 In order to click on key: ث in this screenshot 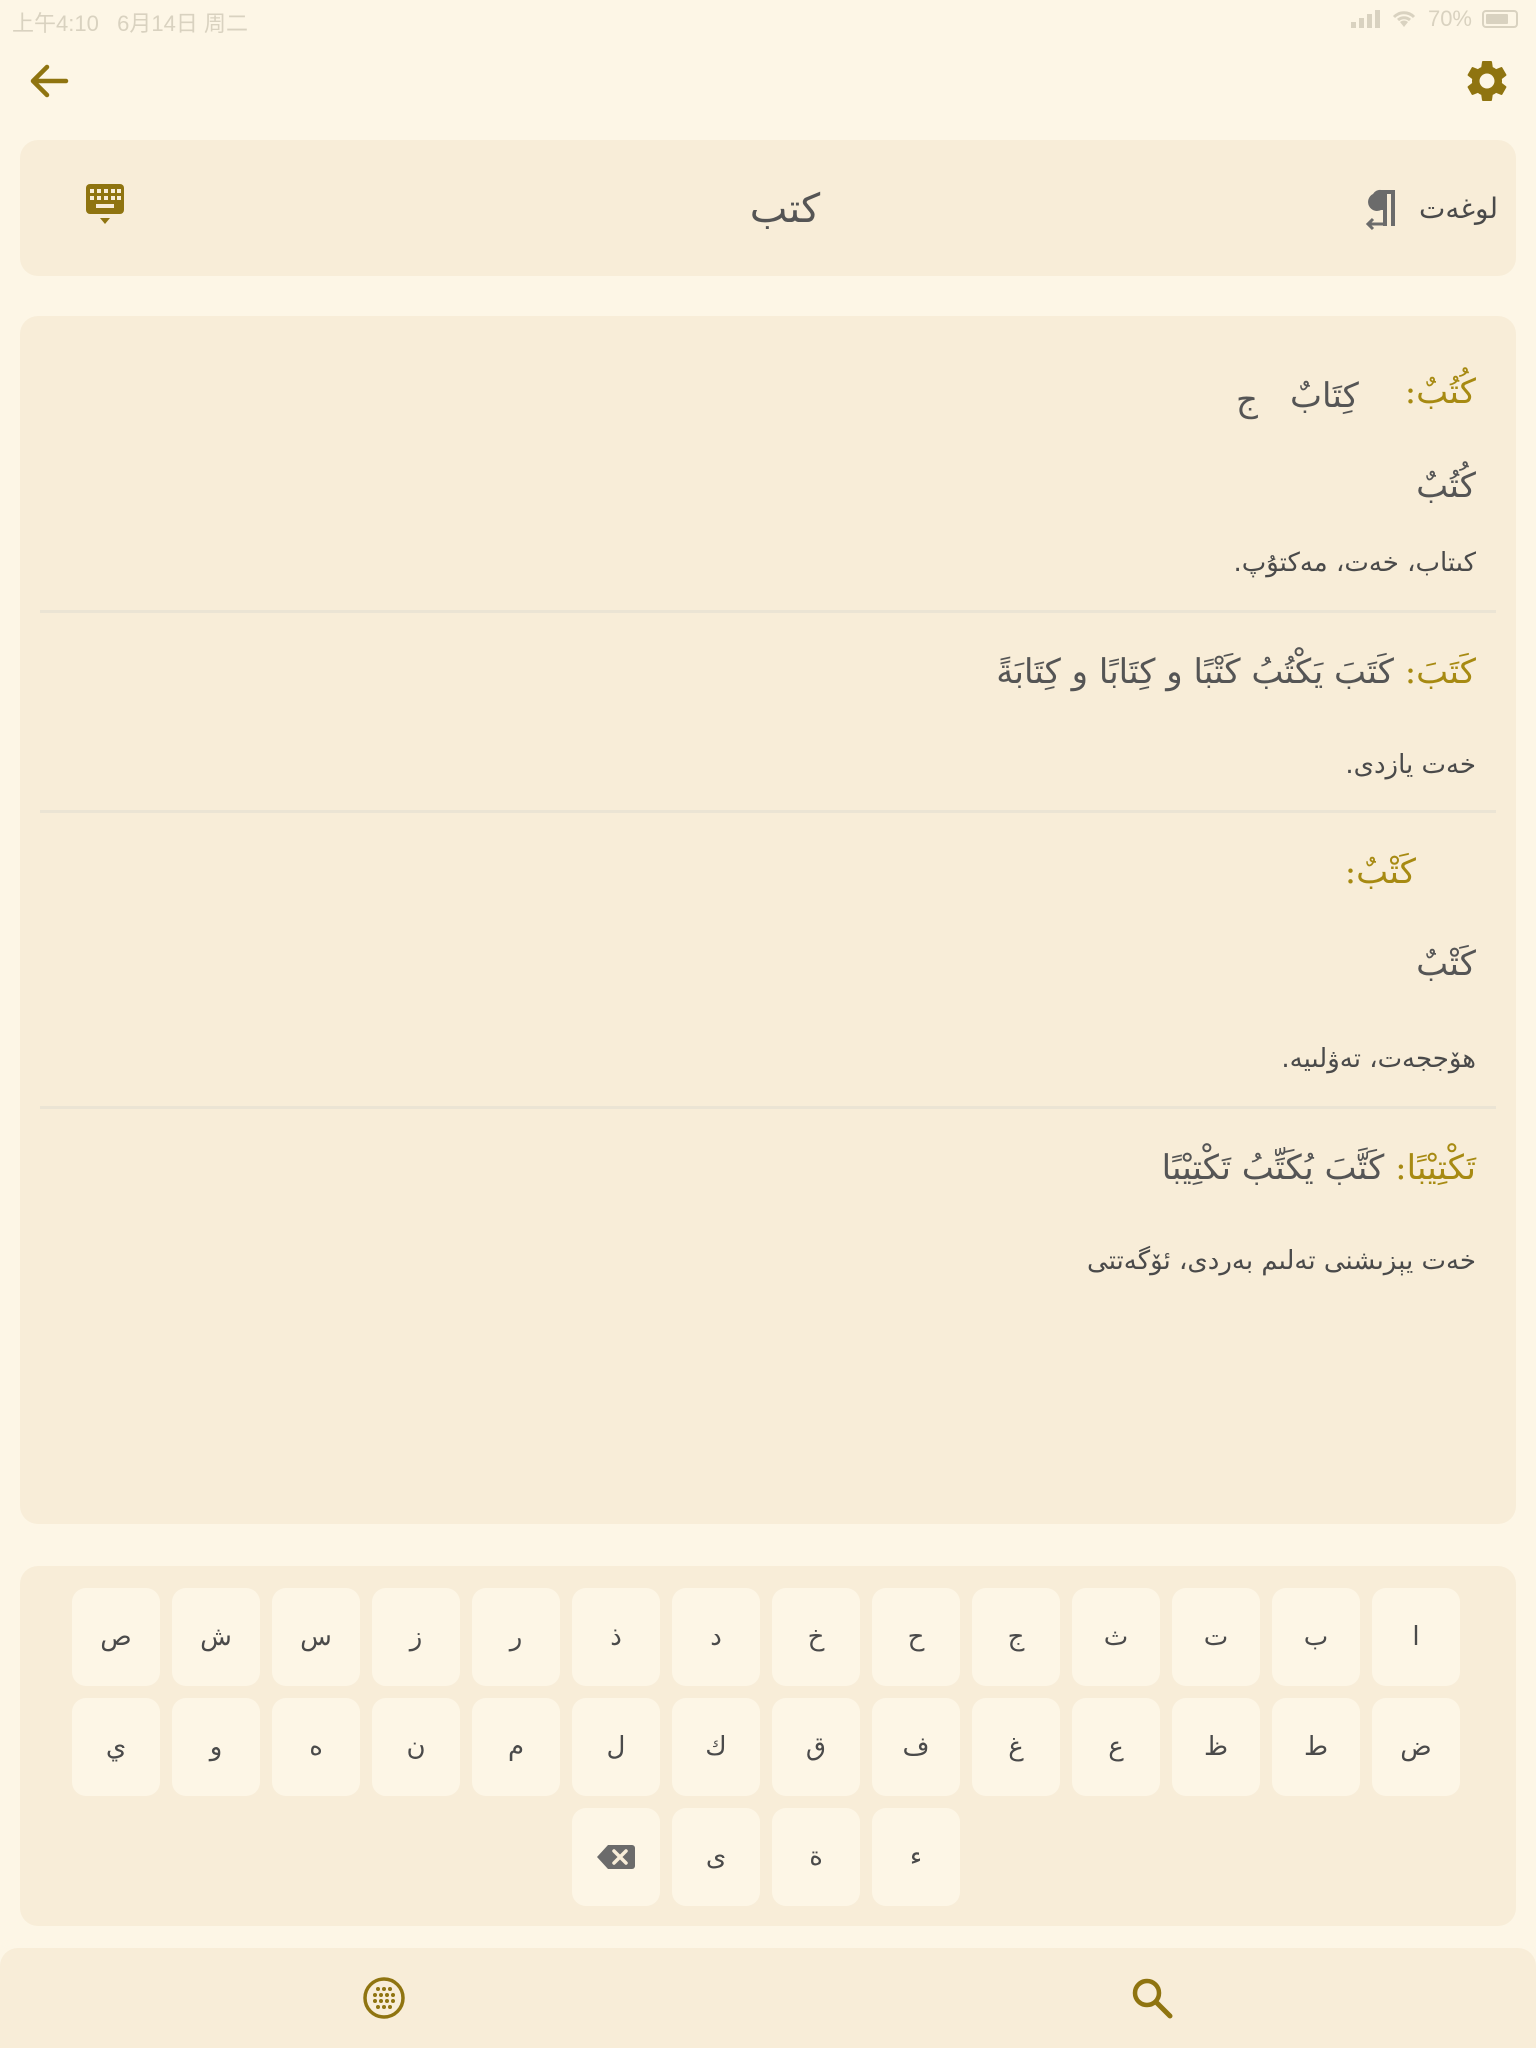, I will do `click(1116, 1637)`.